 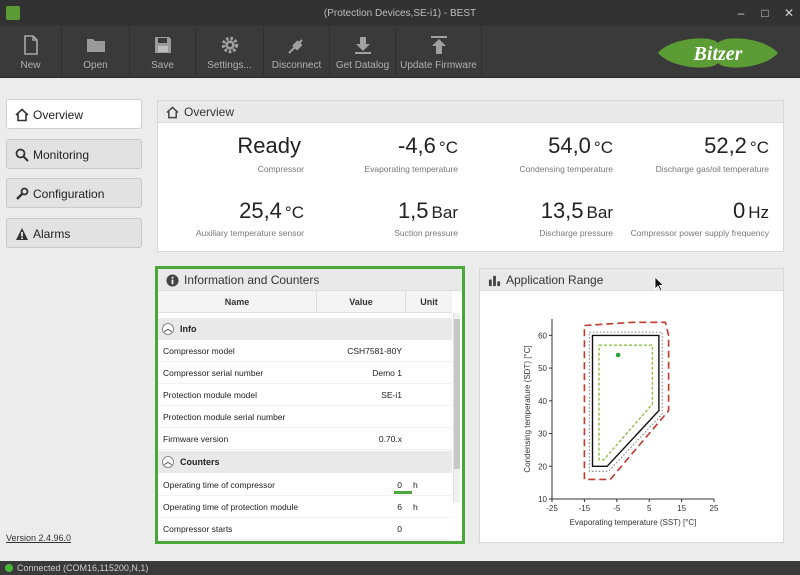 I want to click on title-bar: (Protection Devices,SE-i1) - BEST – □ ✕, so click(x=400, y=13).